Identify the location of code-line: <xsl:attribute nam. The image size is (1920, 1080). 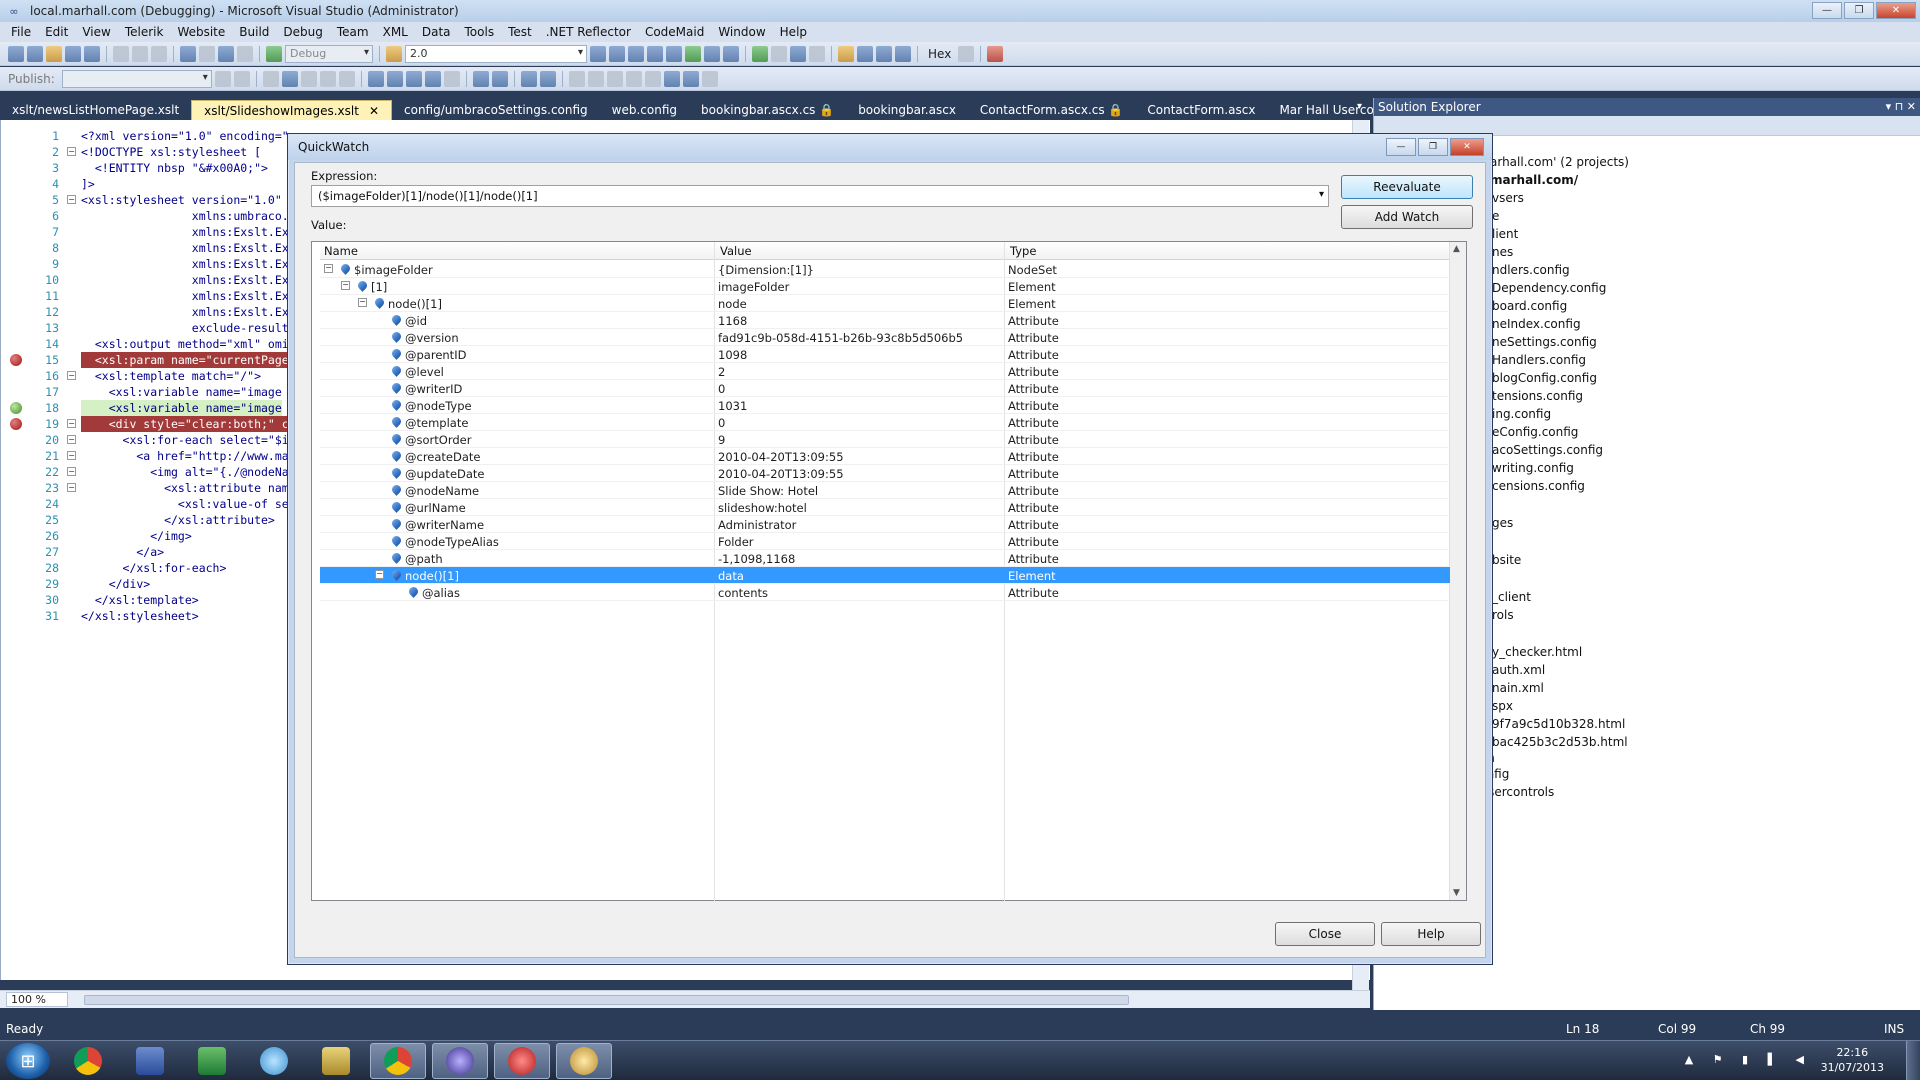
(185, 488).